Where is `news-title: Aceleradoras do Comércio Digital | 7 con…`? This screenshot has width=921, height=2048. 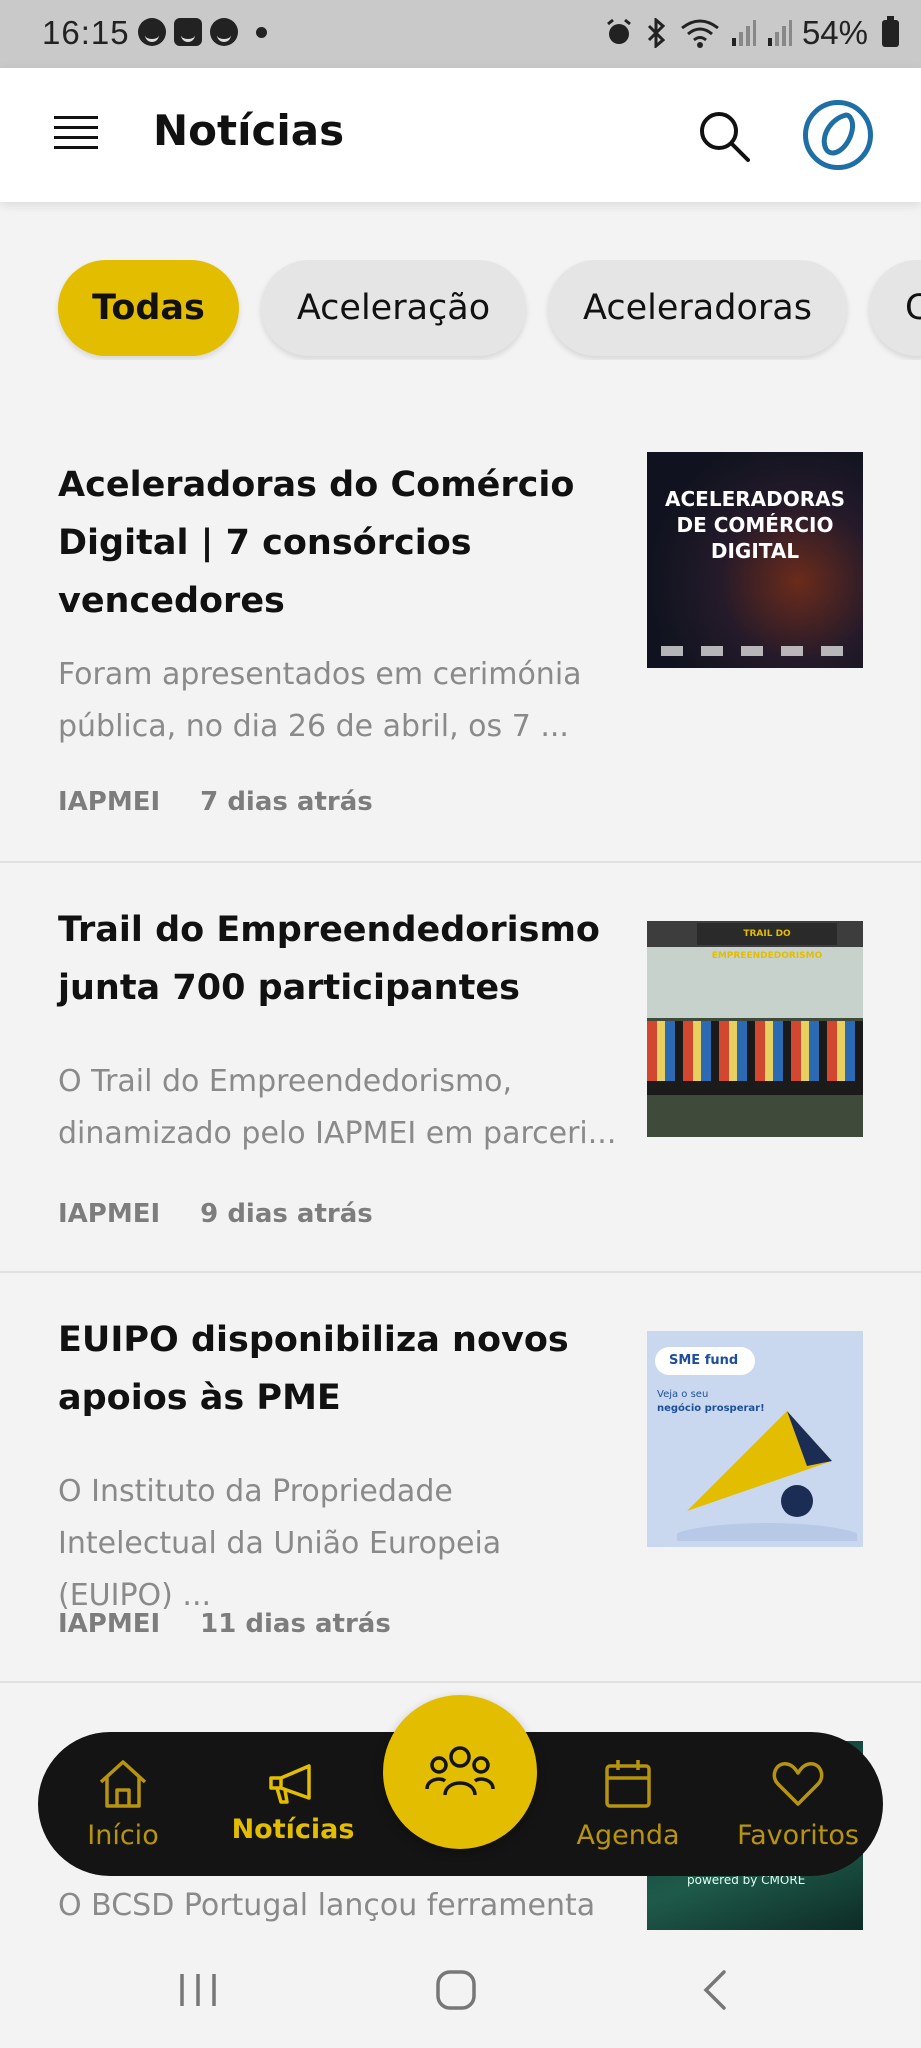 news-title: Aceleradoras do Comércio Digital | 7 con… is located at coordinates (316, 543).